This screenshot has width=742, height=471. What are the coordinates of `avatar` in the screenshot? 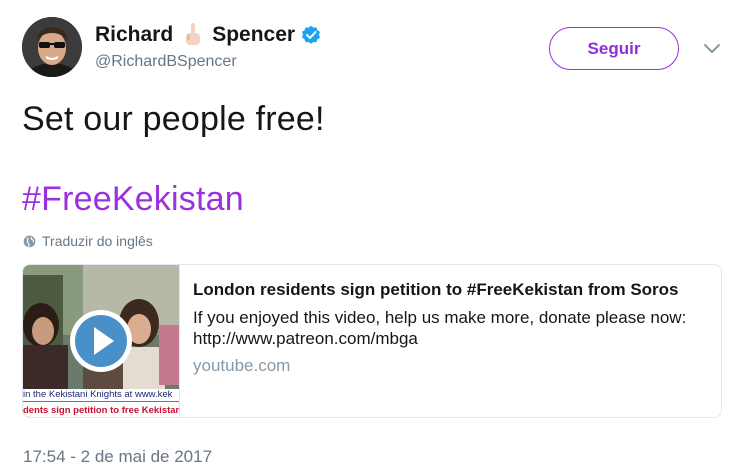 It's located at (52, 47).